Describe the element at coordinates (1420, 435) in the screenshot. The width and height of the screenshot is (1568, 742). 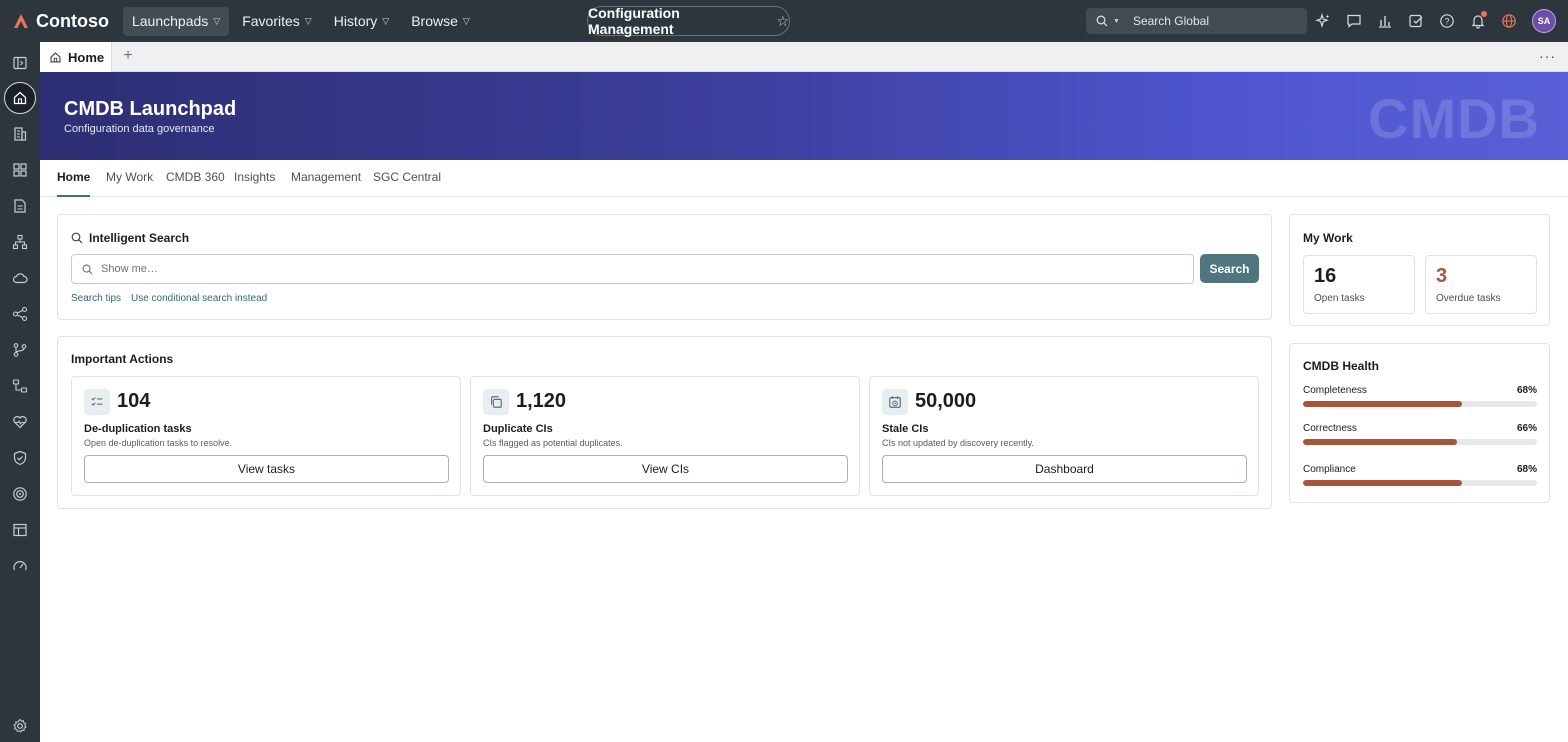
I see `metric-correctness: Correctness 66%` at that location.